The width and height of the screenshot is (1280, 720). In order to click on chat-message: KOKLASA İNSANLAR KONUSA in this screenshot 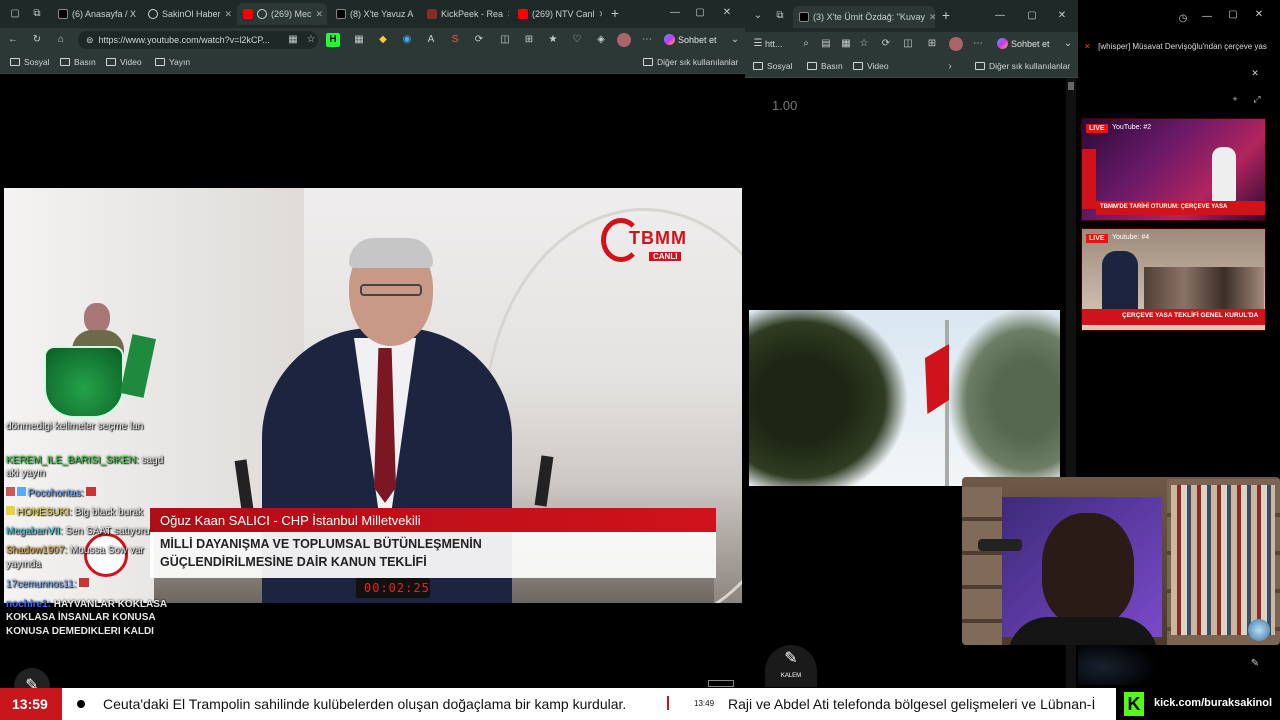, I will do `click(81, 617)`.